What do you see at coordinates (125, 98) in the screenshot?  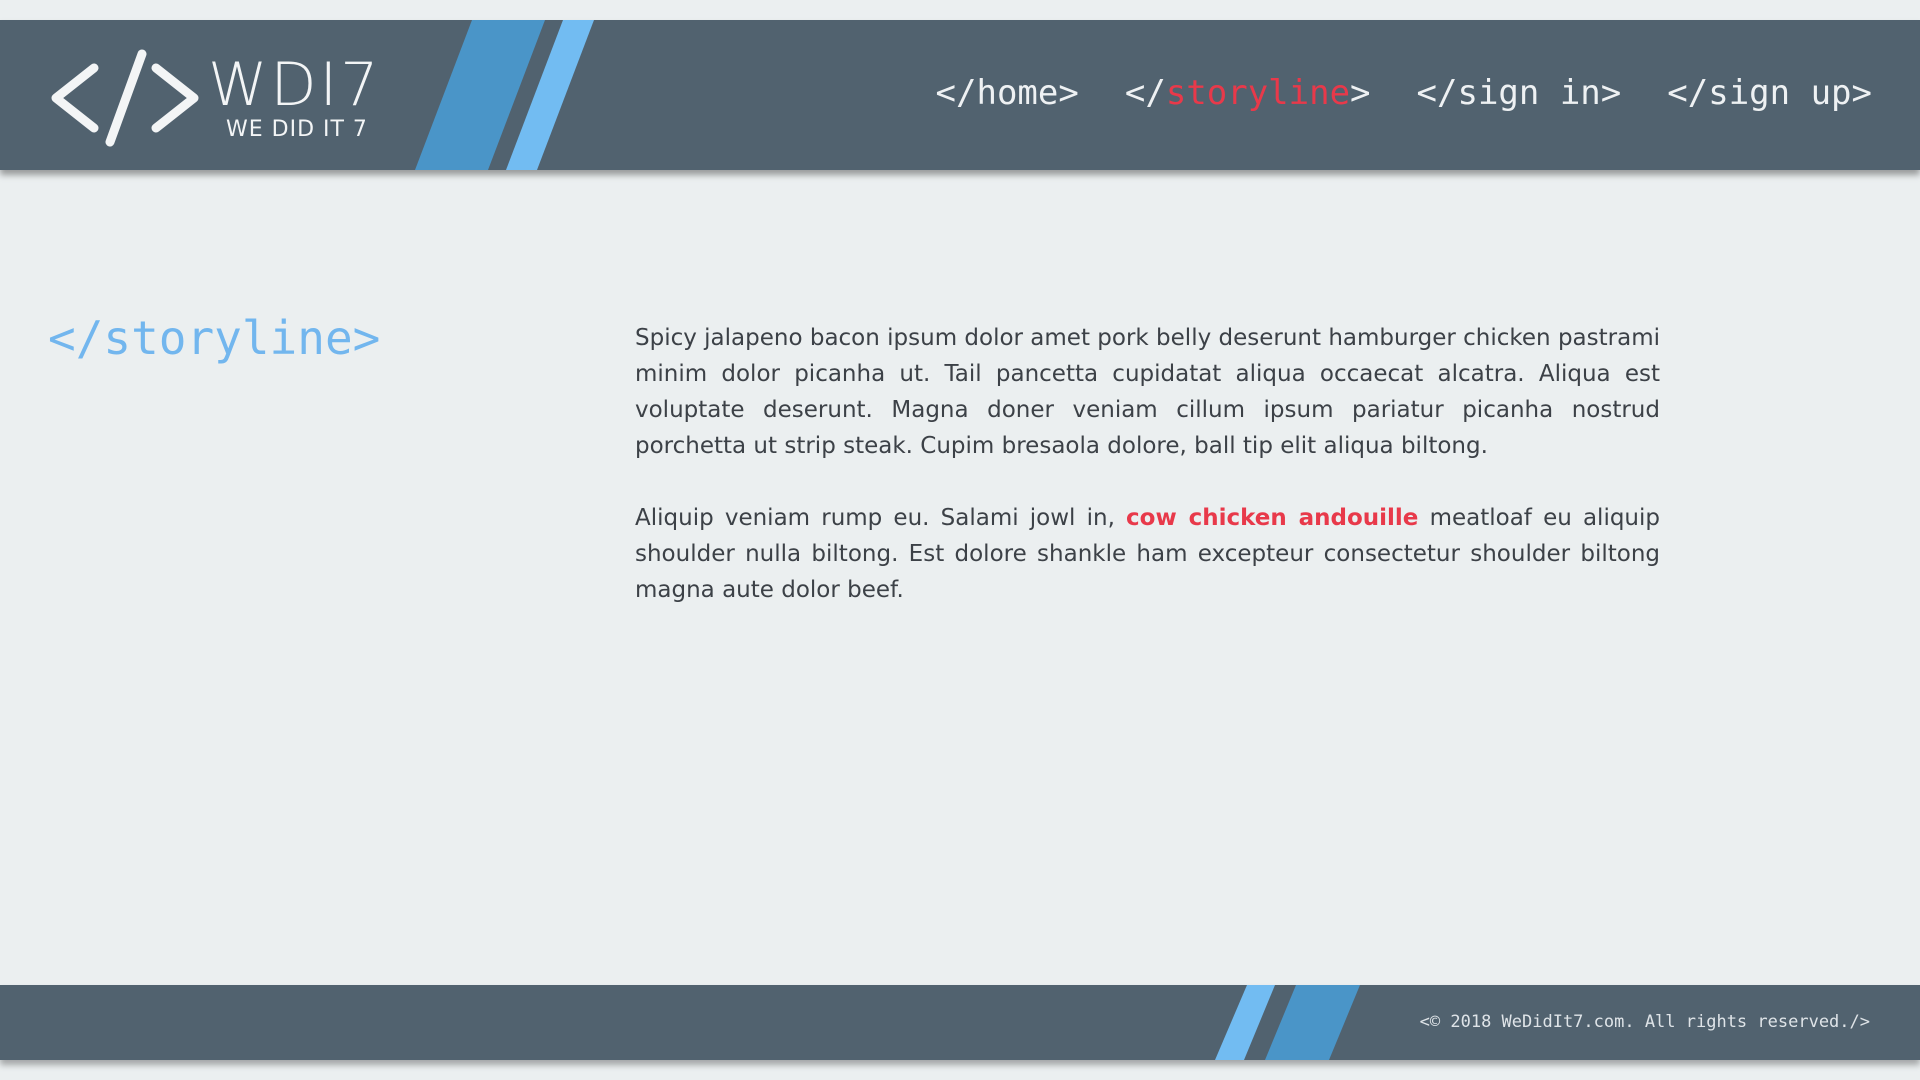 I see `code-brackets-icon` at bounding box center [125, 98].